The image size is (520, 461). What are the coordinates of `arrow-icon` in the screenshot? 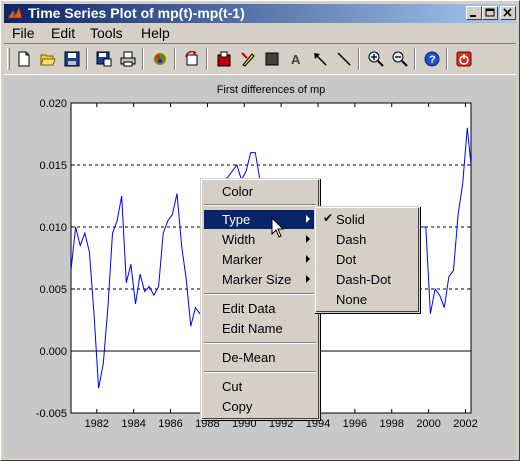 It's located at (320, 59).